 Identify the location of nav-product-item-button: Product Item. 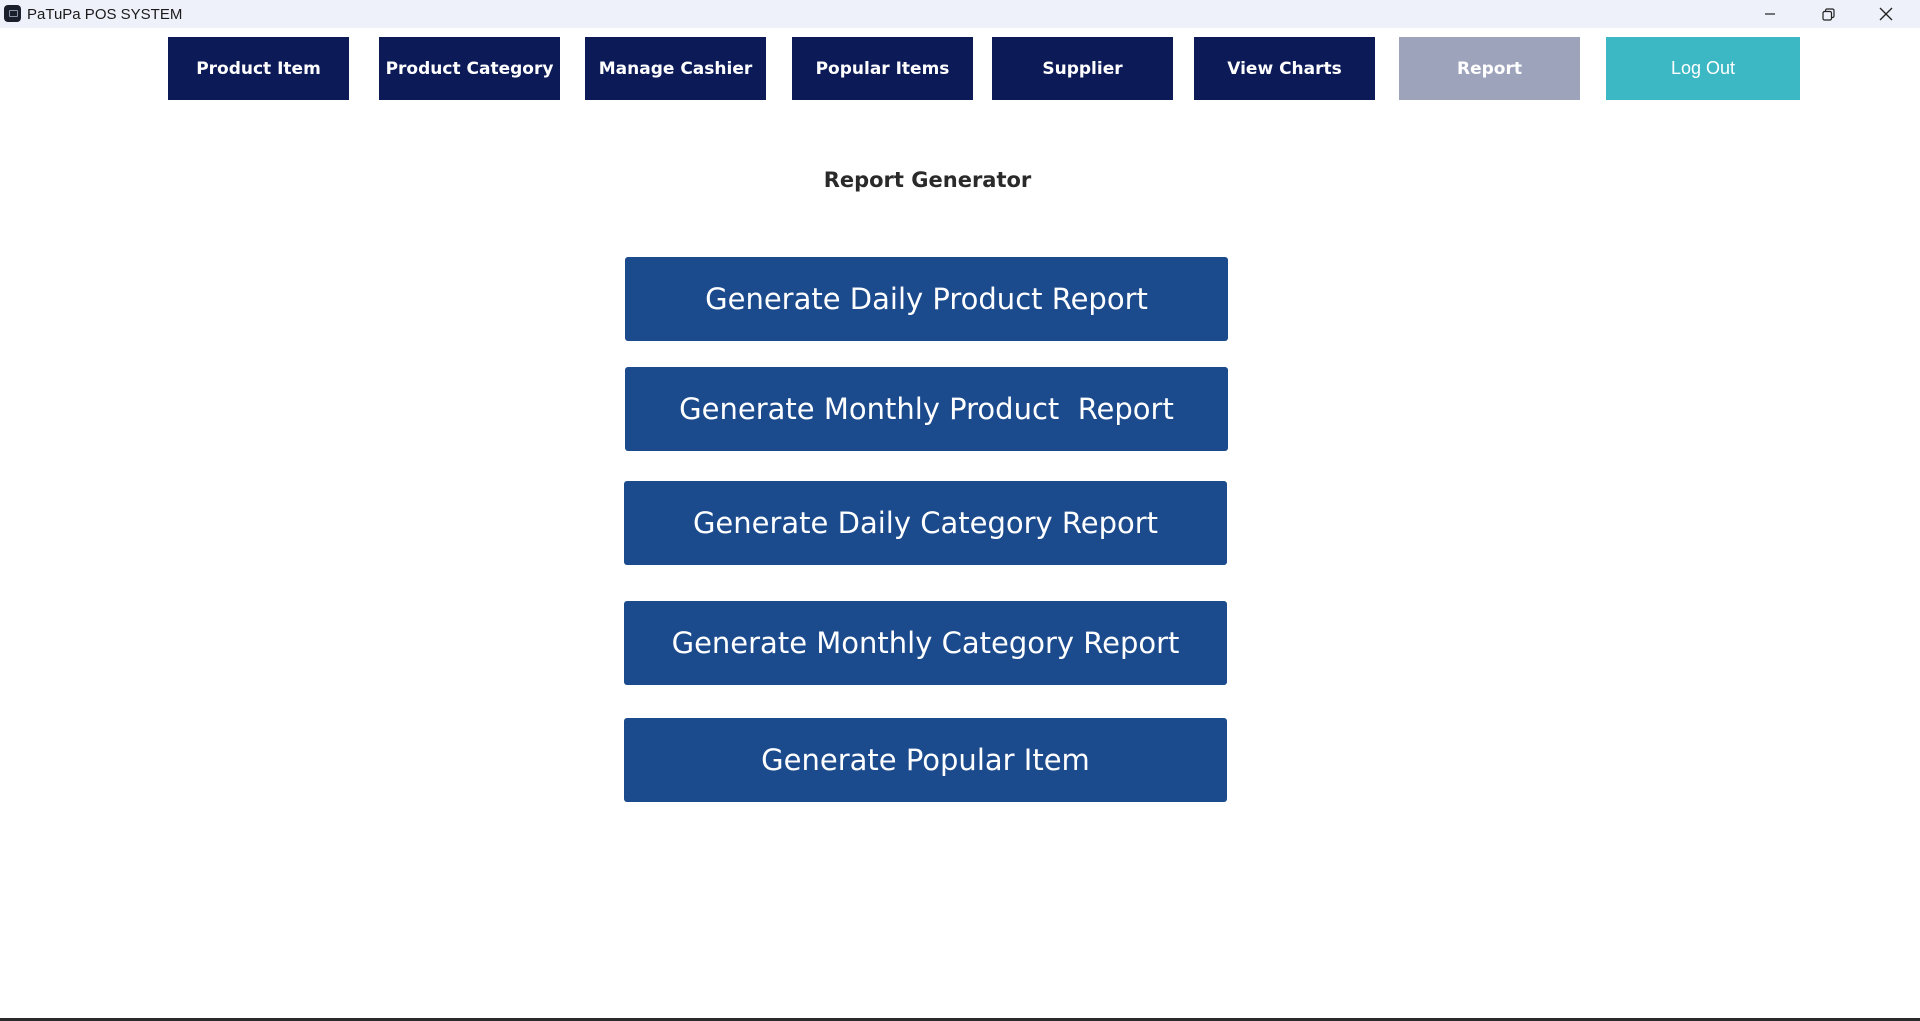
(258, 68).